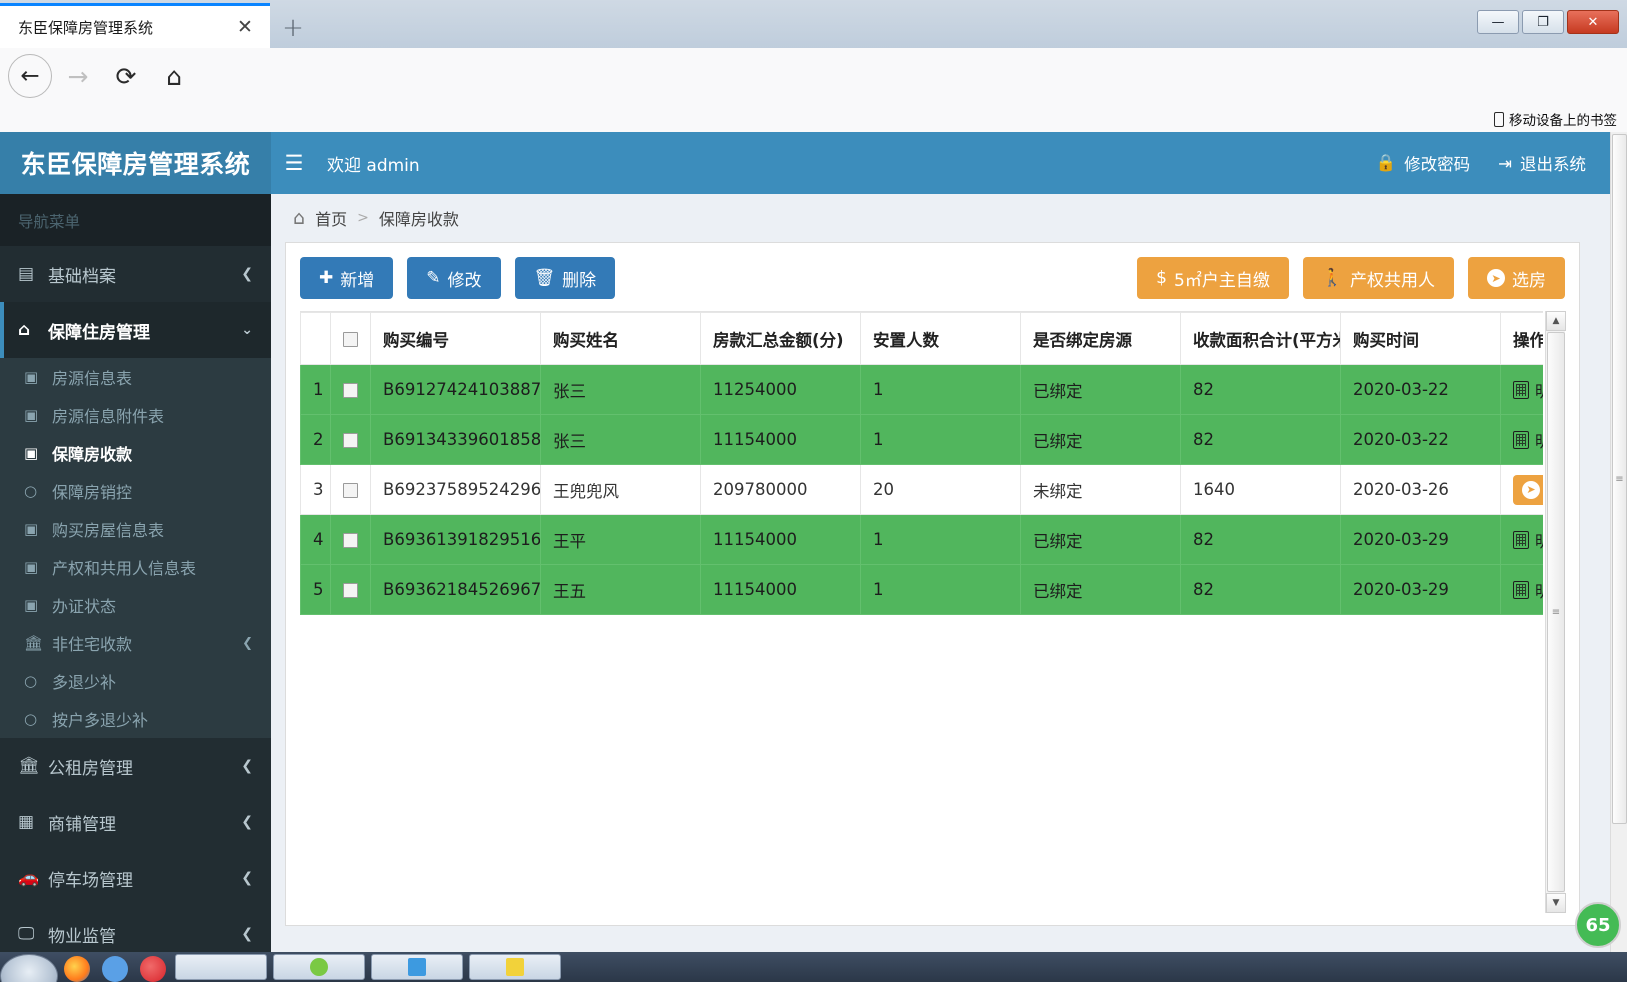 This screenshot has height=982, width=1627. What do you see at coordinates (1499, 119) in the screenshot?
I see `mobile-icon` at bounding box center [1499, 119].